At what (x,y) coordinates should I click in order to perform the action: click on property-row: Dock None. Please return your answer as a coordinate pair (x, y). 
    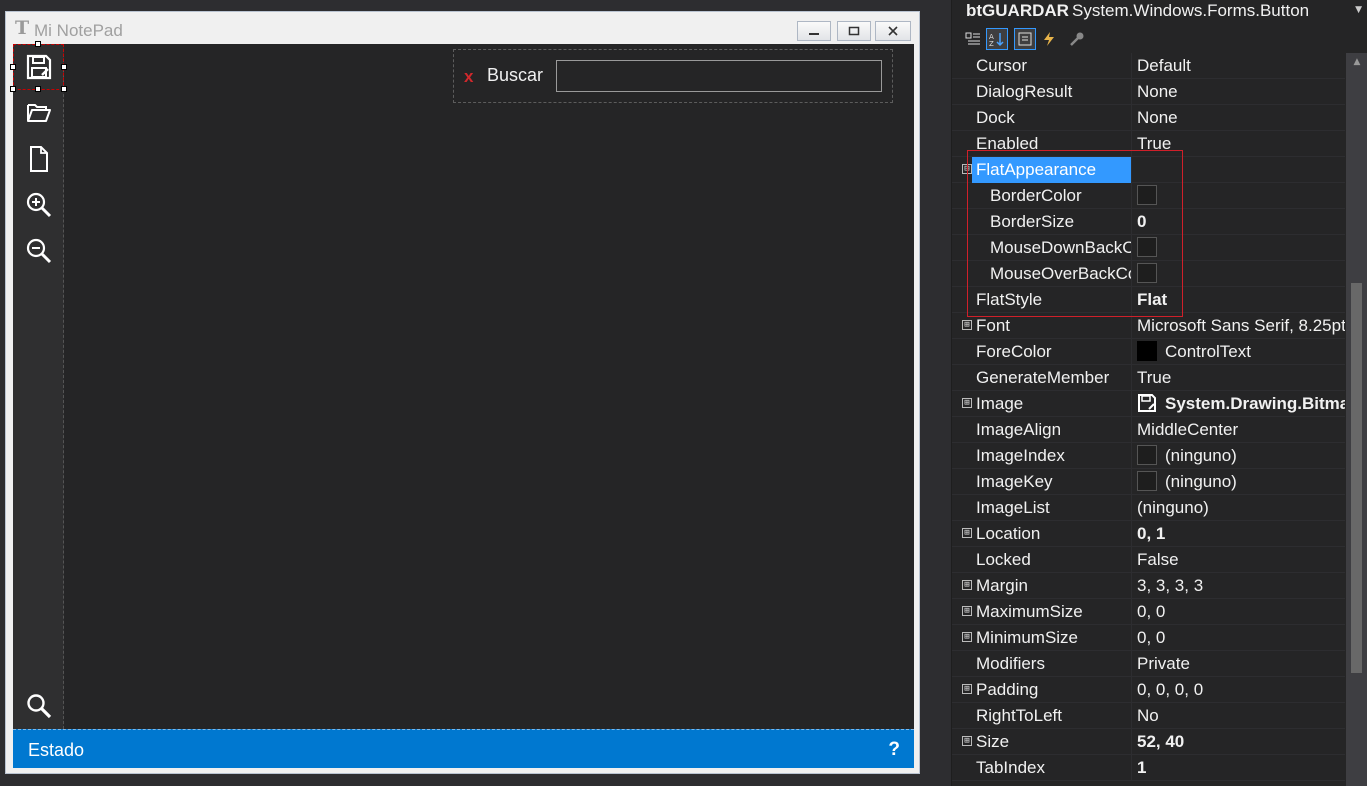
    Looking at the image, I should click on (1148, 118).